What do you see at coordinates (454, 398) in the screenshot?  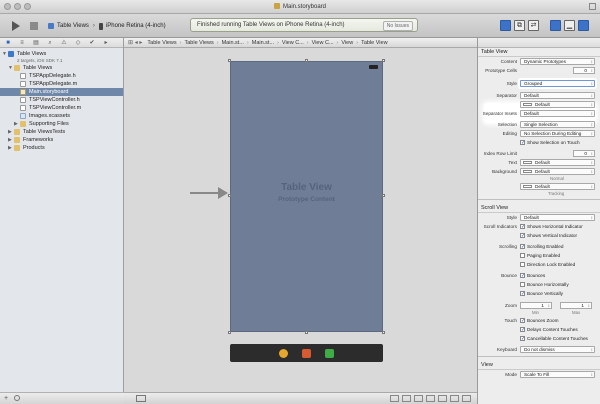 I see `zoom-reset-icon` at bounding box center [454, 398].